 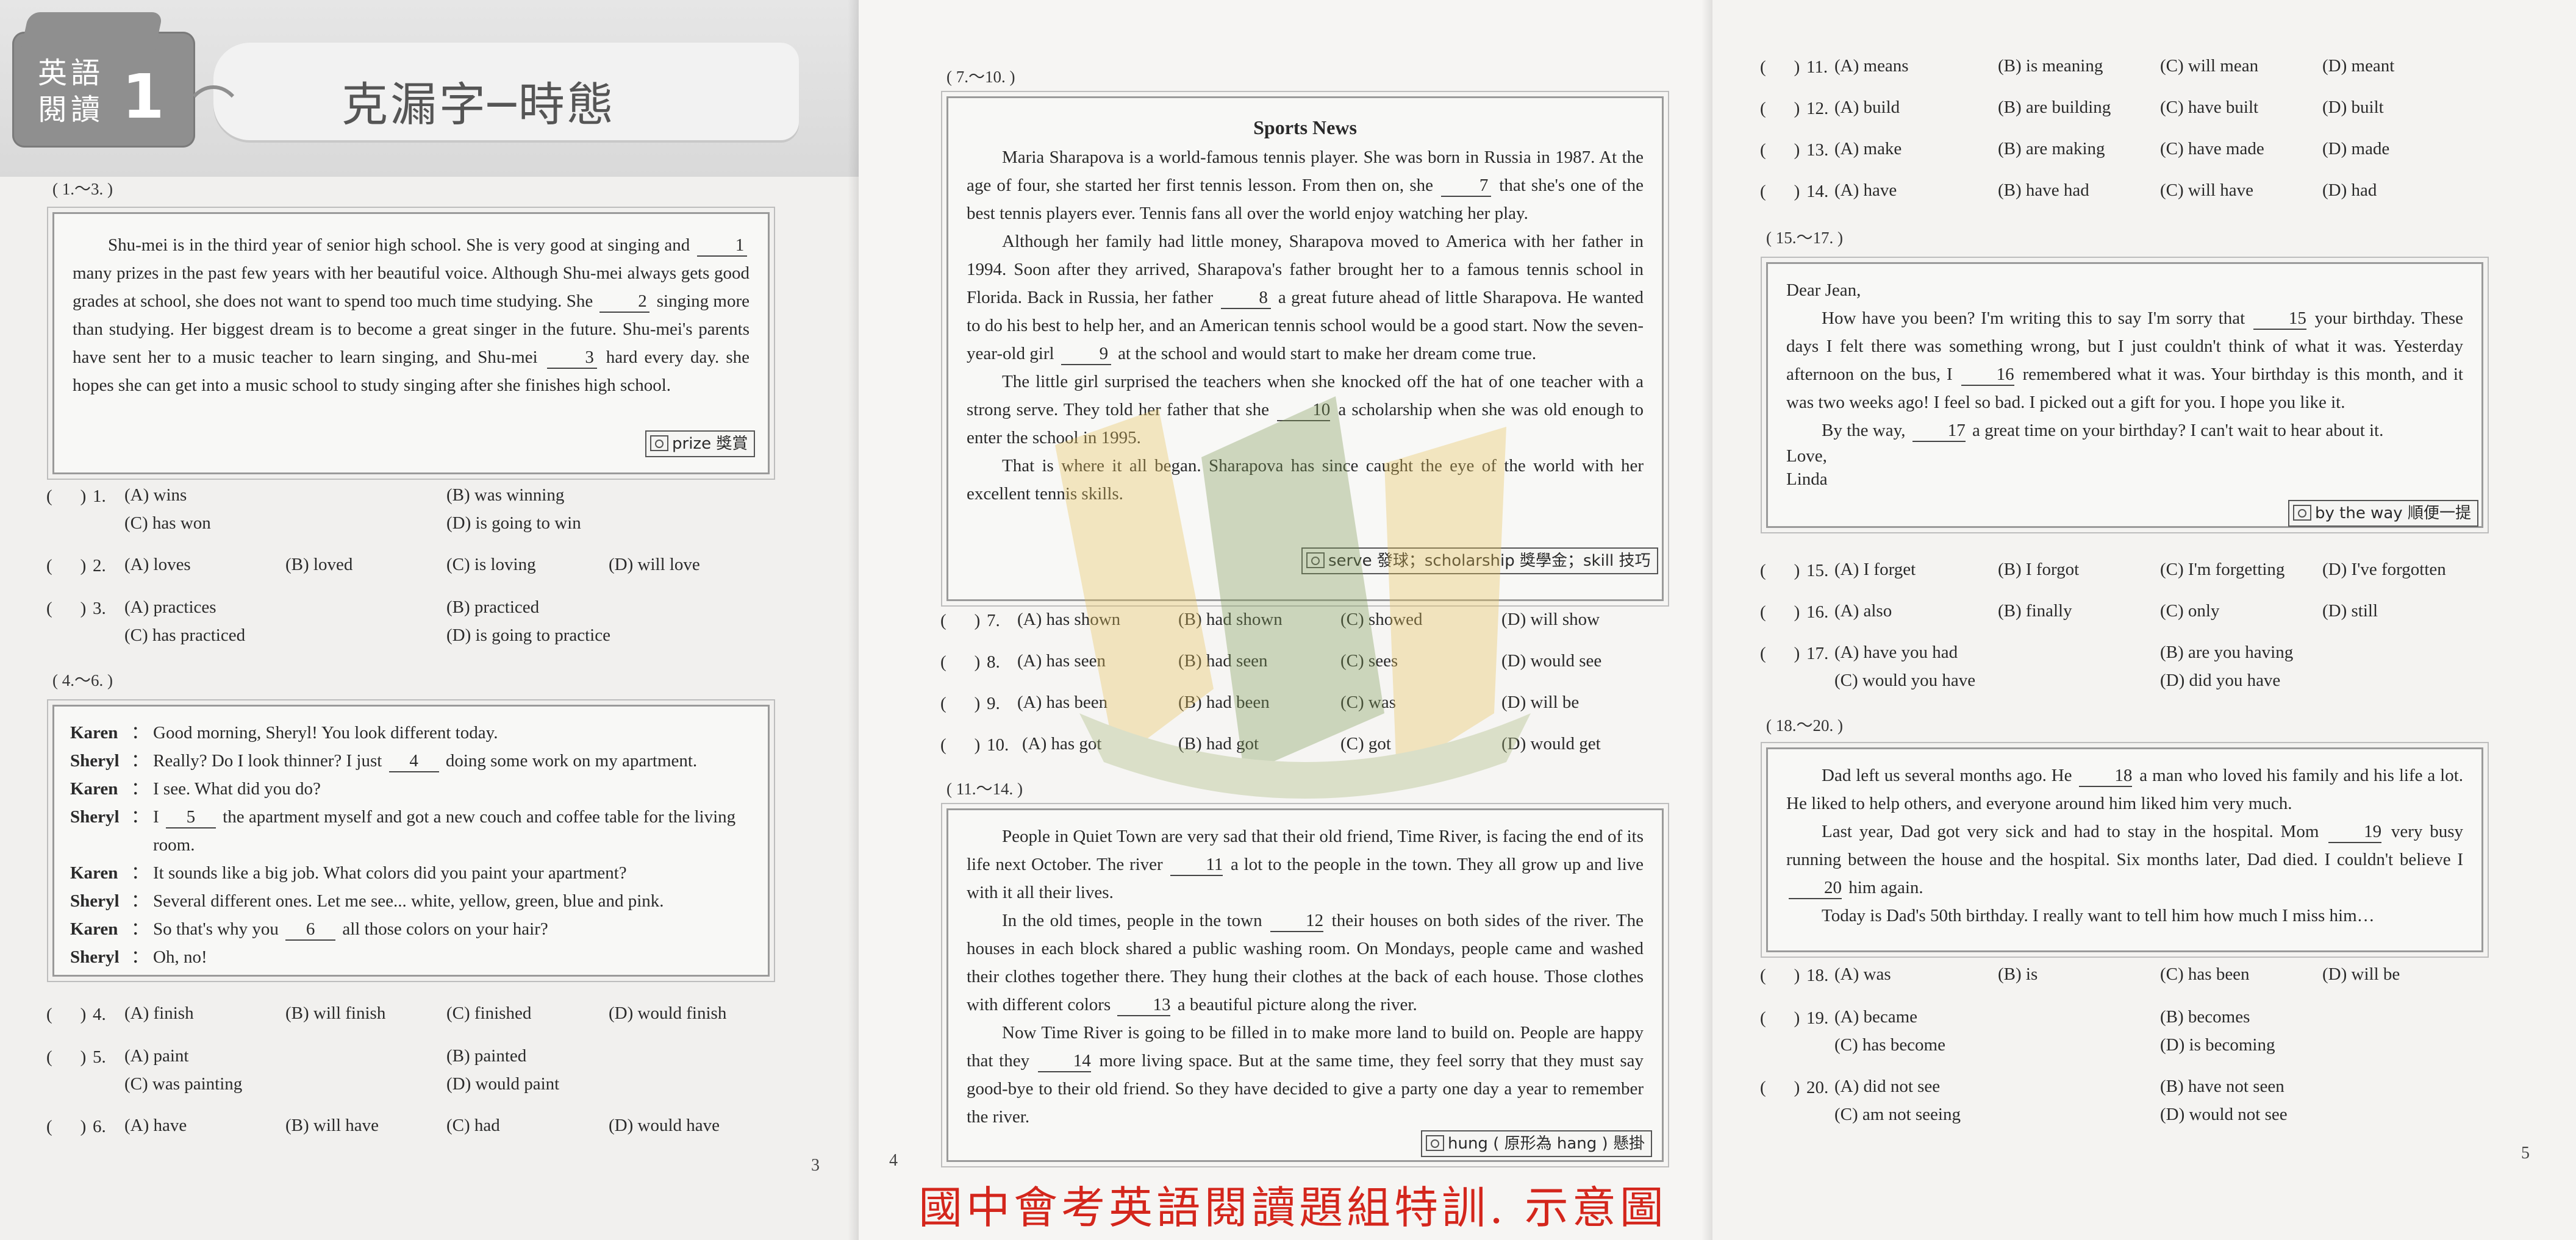 I want to click on q10-option-d: (D) would get, so click(x=1551, y=744).